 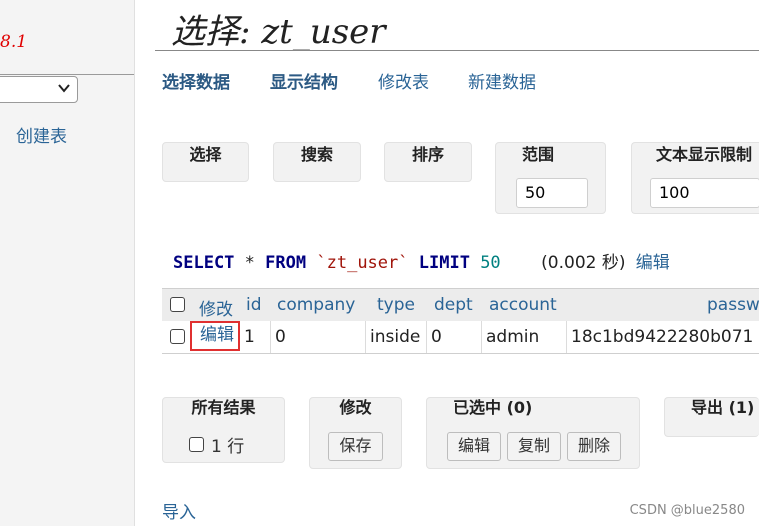 I want to click on import-link: 导入, so click(x=179, y=510).